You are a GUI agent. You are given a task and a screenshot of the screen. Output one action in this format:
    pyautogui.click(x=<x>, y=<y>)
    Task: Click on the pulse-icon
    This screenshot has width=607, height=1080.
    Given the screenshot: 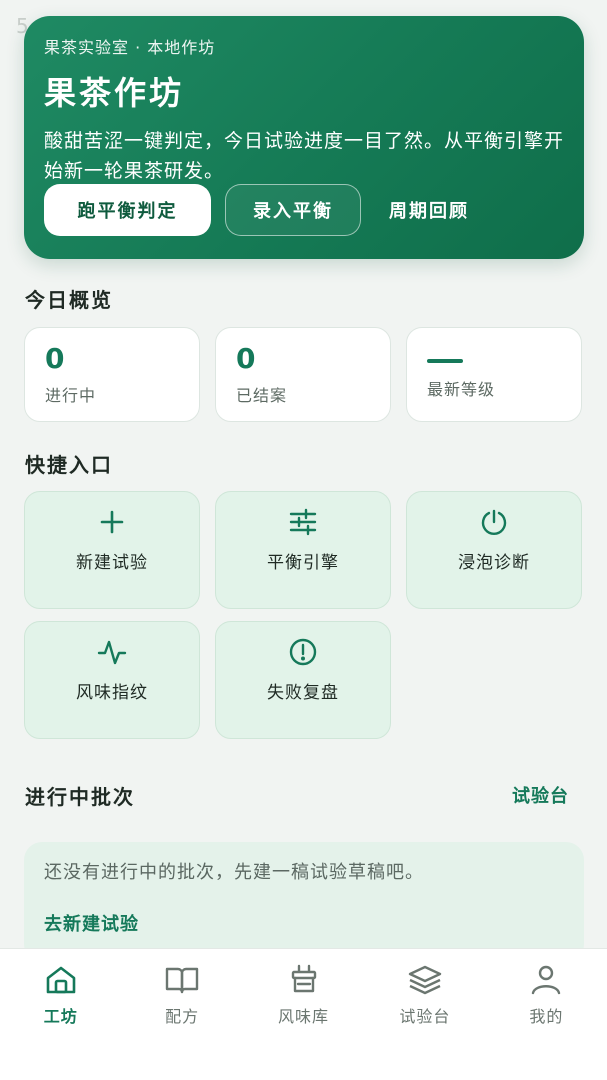 What is the action you would take?
    pyautogui.click(x=112, y=652)
    